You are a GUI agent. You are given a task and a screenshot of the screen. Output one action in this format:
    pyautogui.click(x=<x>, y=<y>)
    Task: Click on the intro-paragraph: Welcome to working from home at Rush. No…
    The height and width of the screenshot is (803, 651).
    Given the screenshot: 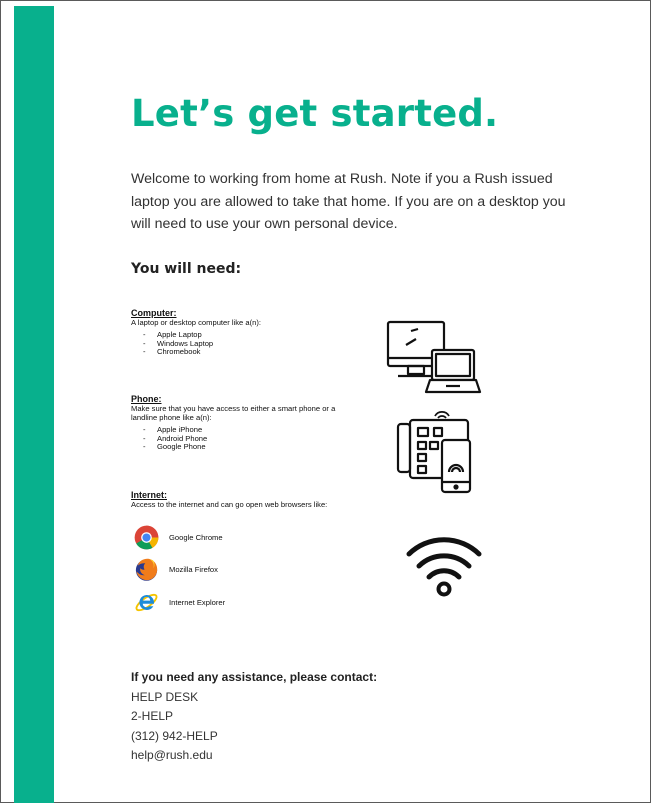 What is the action you would take?
    pyautogui.click(x=348, y=201)
    